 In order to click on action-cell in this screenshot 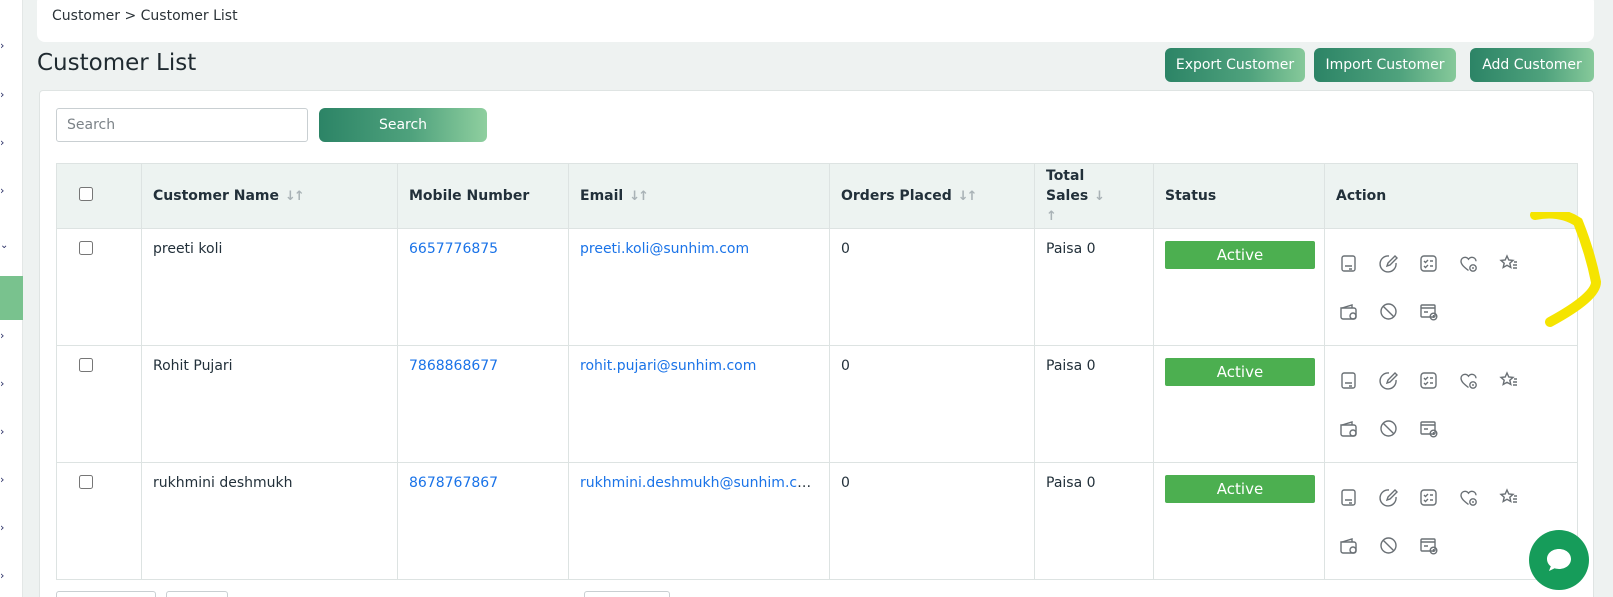, I will do `click(1451, 404)`.